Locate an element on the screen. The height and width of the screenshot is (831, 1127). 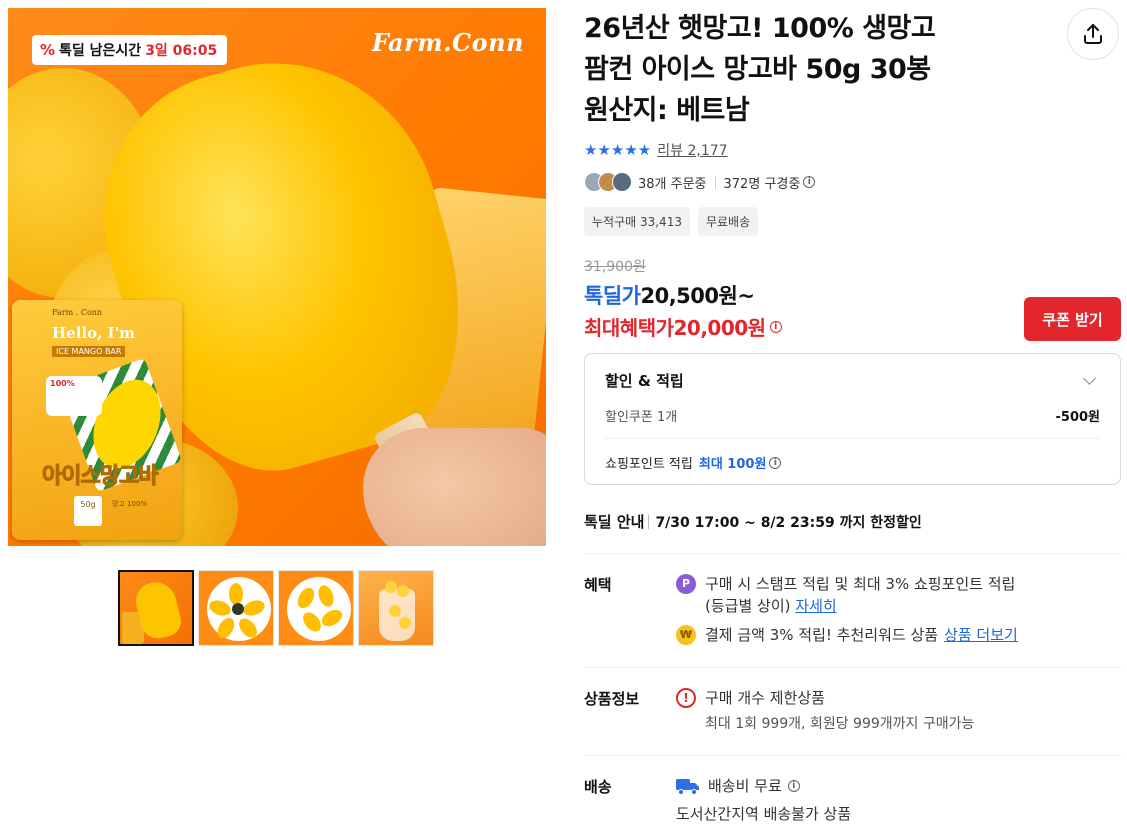
points-max: 최대 100원 is located at coordinates (732, 464).